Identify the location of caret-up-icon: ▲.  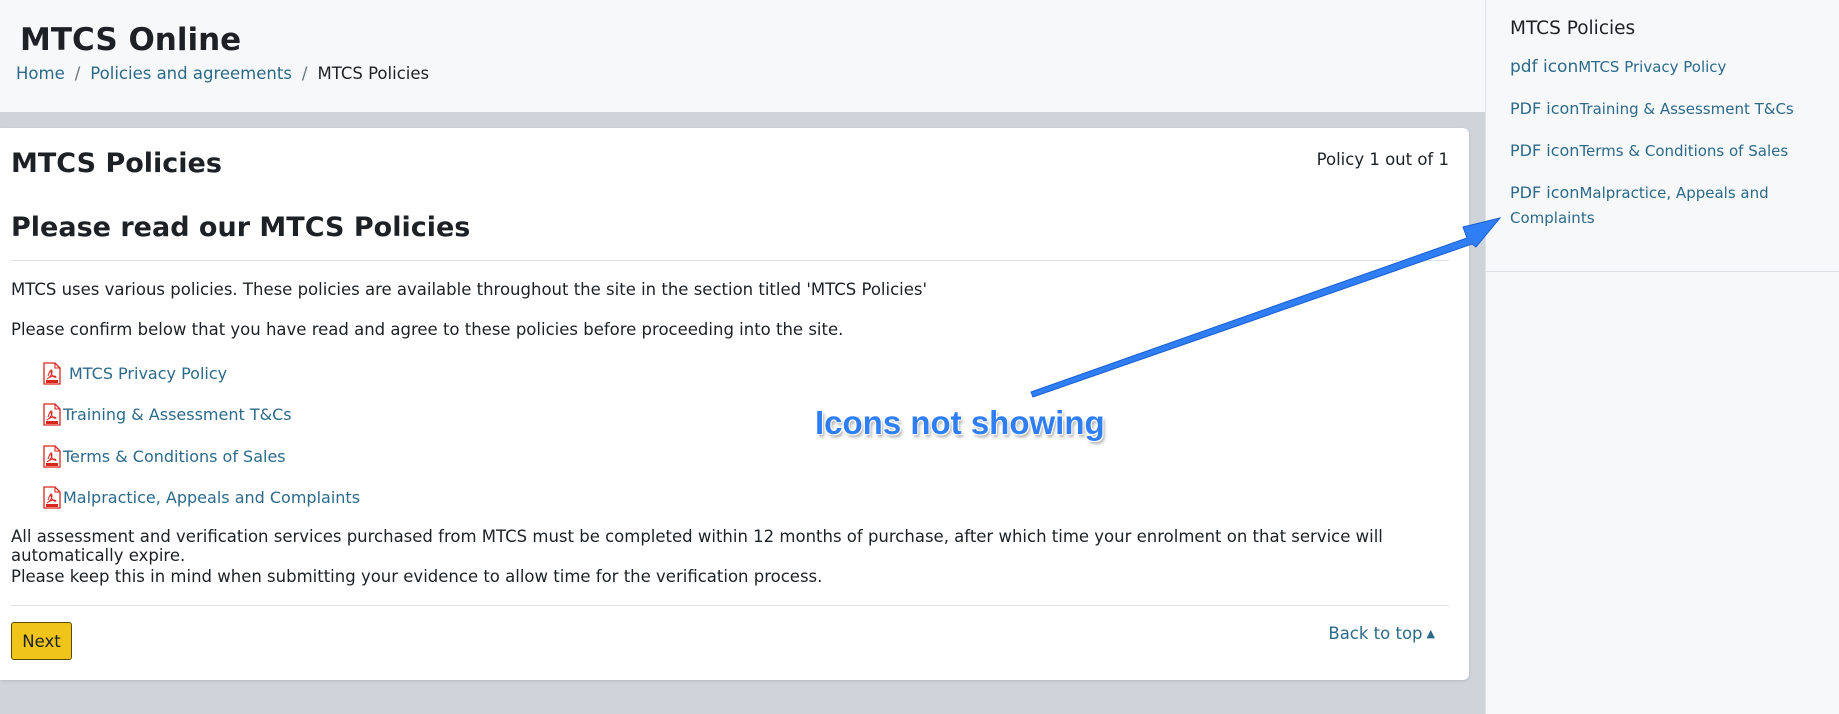
(1430, 633).